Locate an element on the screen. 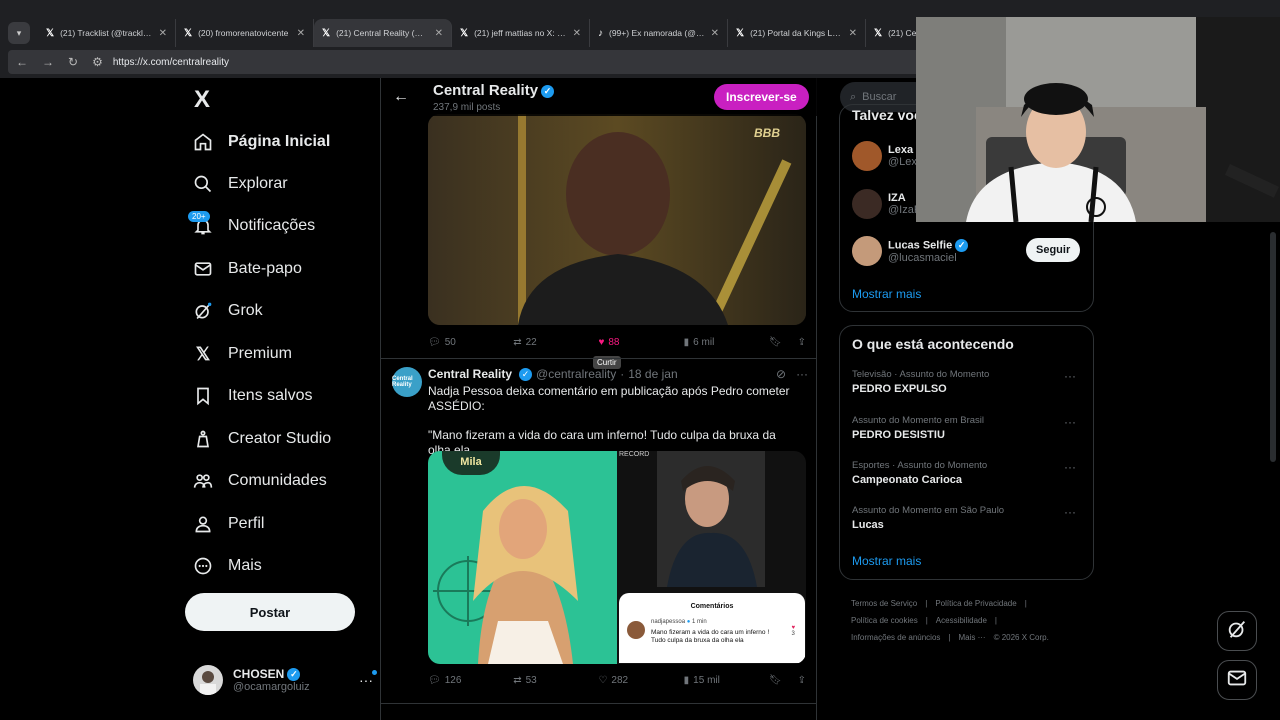 This screenshot has width=1280, height=720. bell-icon: 20+ is located at coordinates (201, 224).